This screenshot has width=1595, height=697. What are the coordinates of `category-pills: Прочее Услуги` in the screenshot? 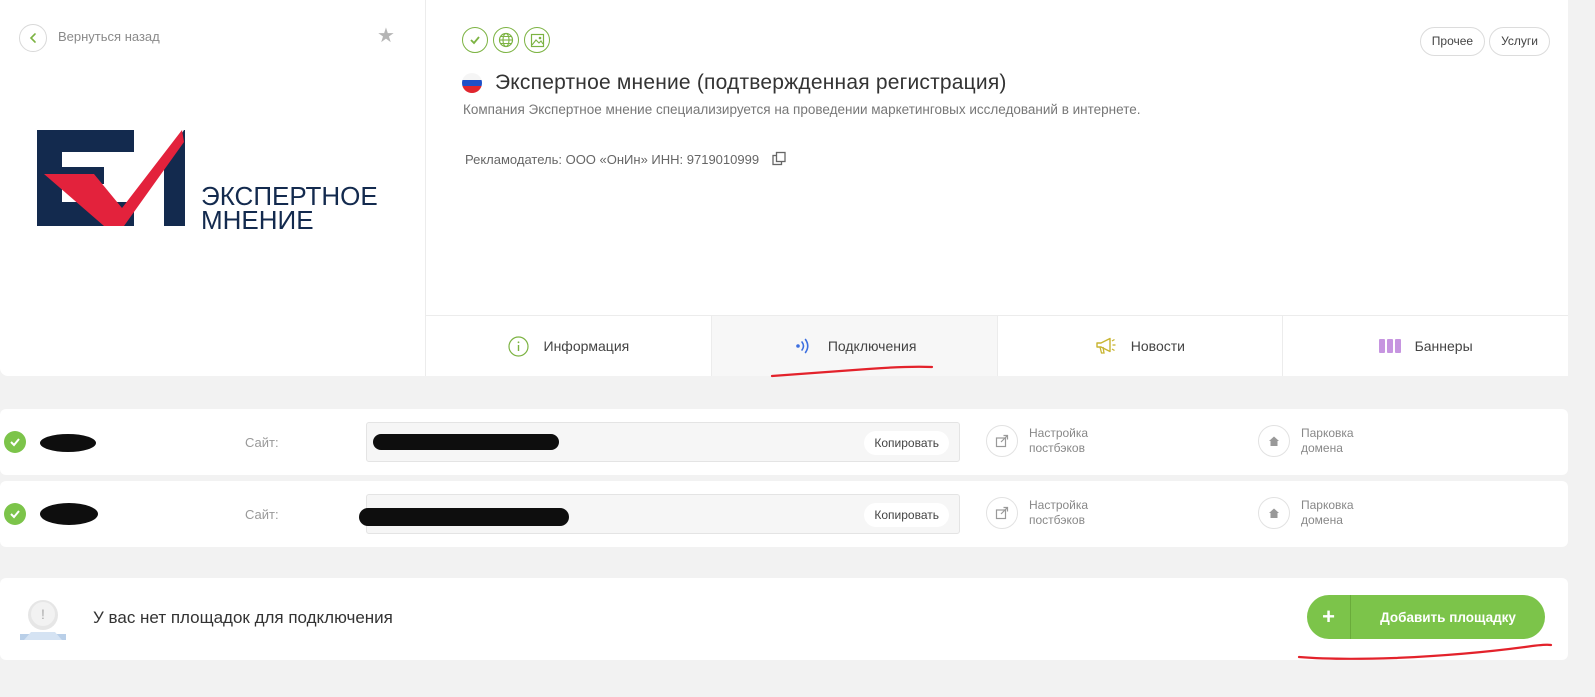 It's located at (1484, 41).